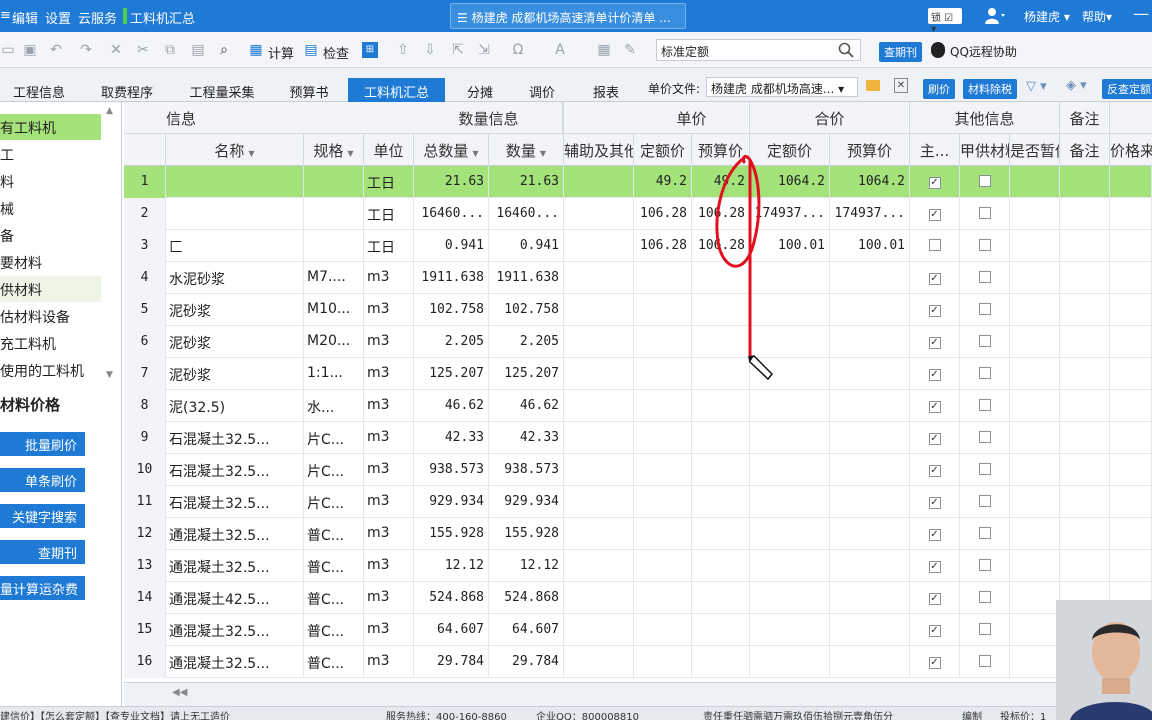 The height and width of the screenshot is (720, 1152). What do you see at coordinates (50, 235) in the screenshot?
I see `tree-item-equipment: 备` at bounding box center [50, 235].